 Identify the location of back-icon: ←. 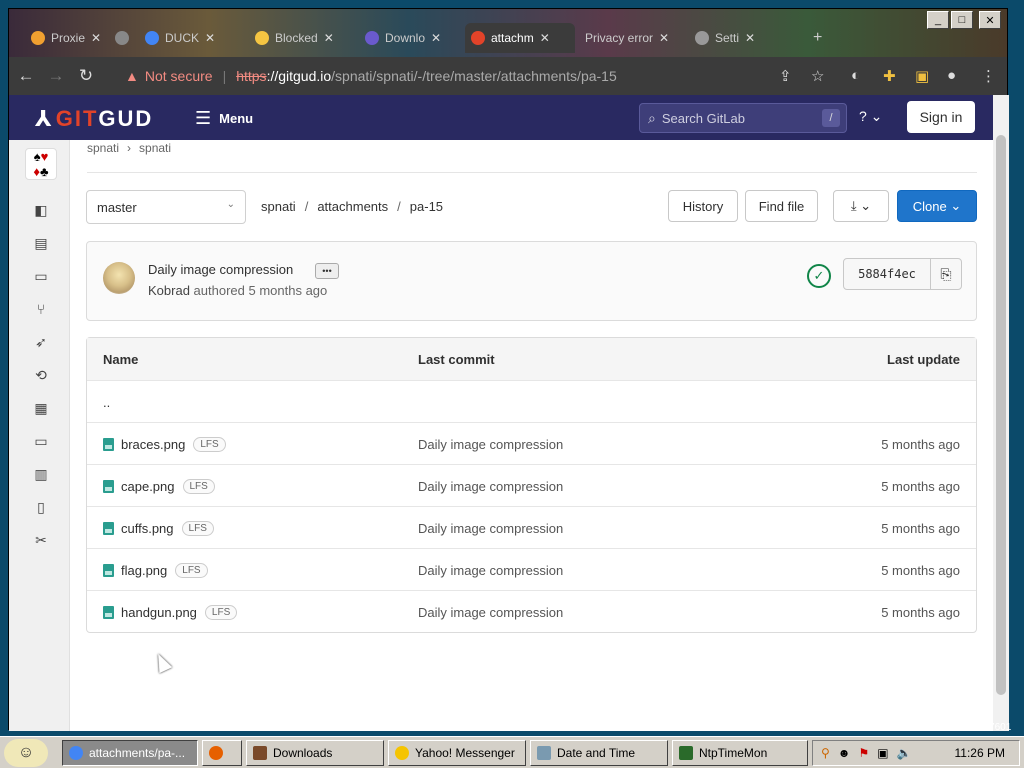
(26, 76).